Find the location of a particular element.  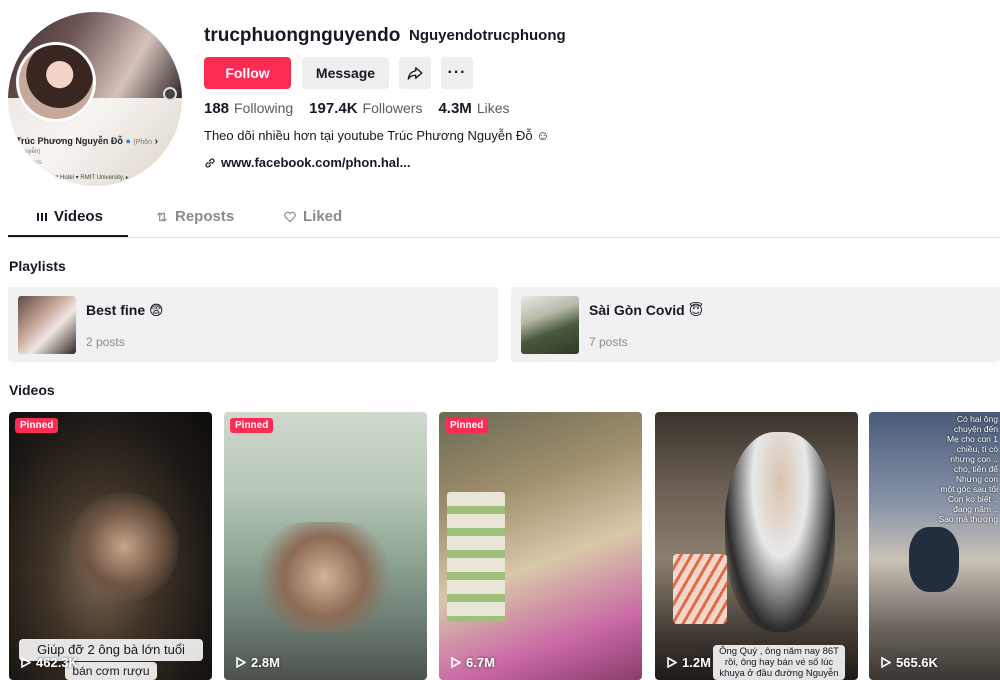

profile-nickname: Nguyendotrucphuong is located at coordinates (487, 35).